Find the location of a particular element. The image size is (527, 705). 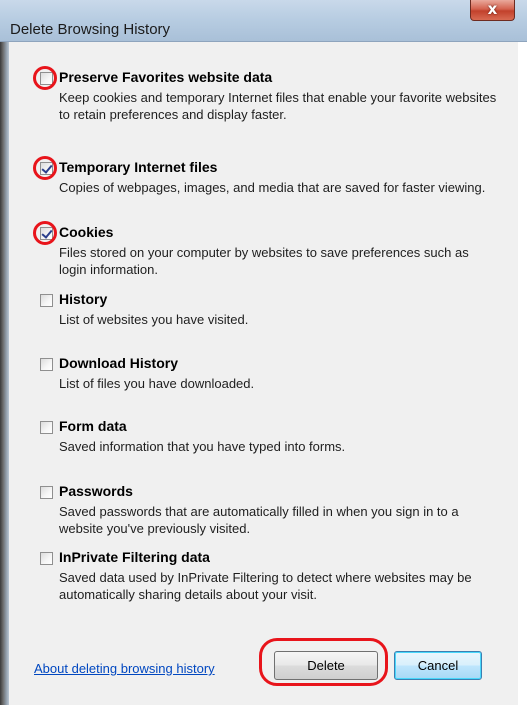

preserve-favorites-label: Preserve Favorites website data is located at coordinates (165, 77).